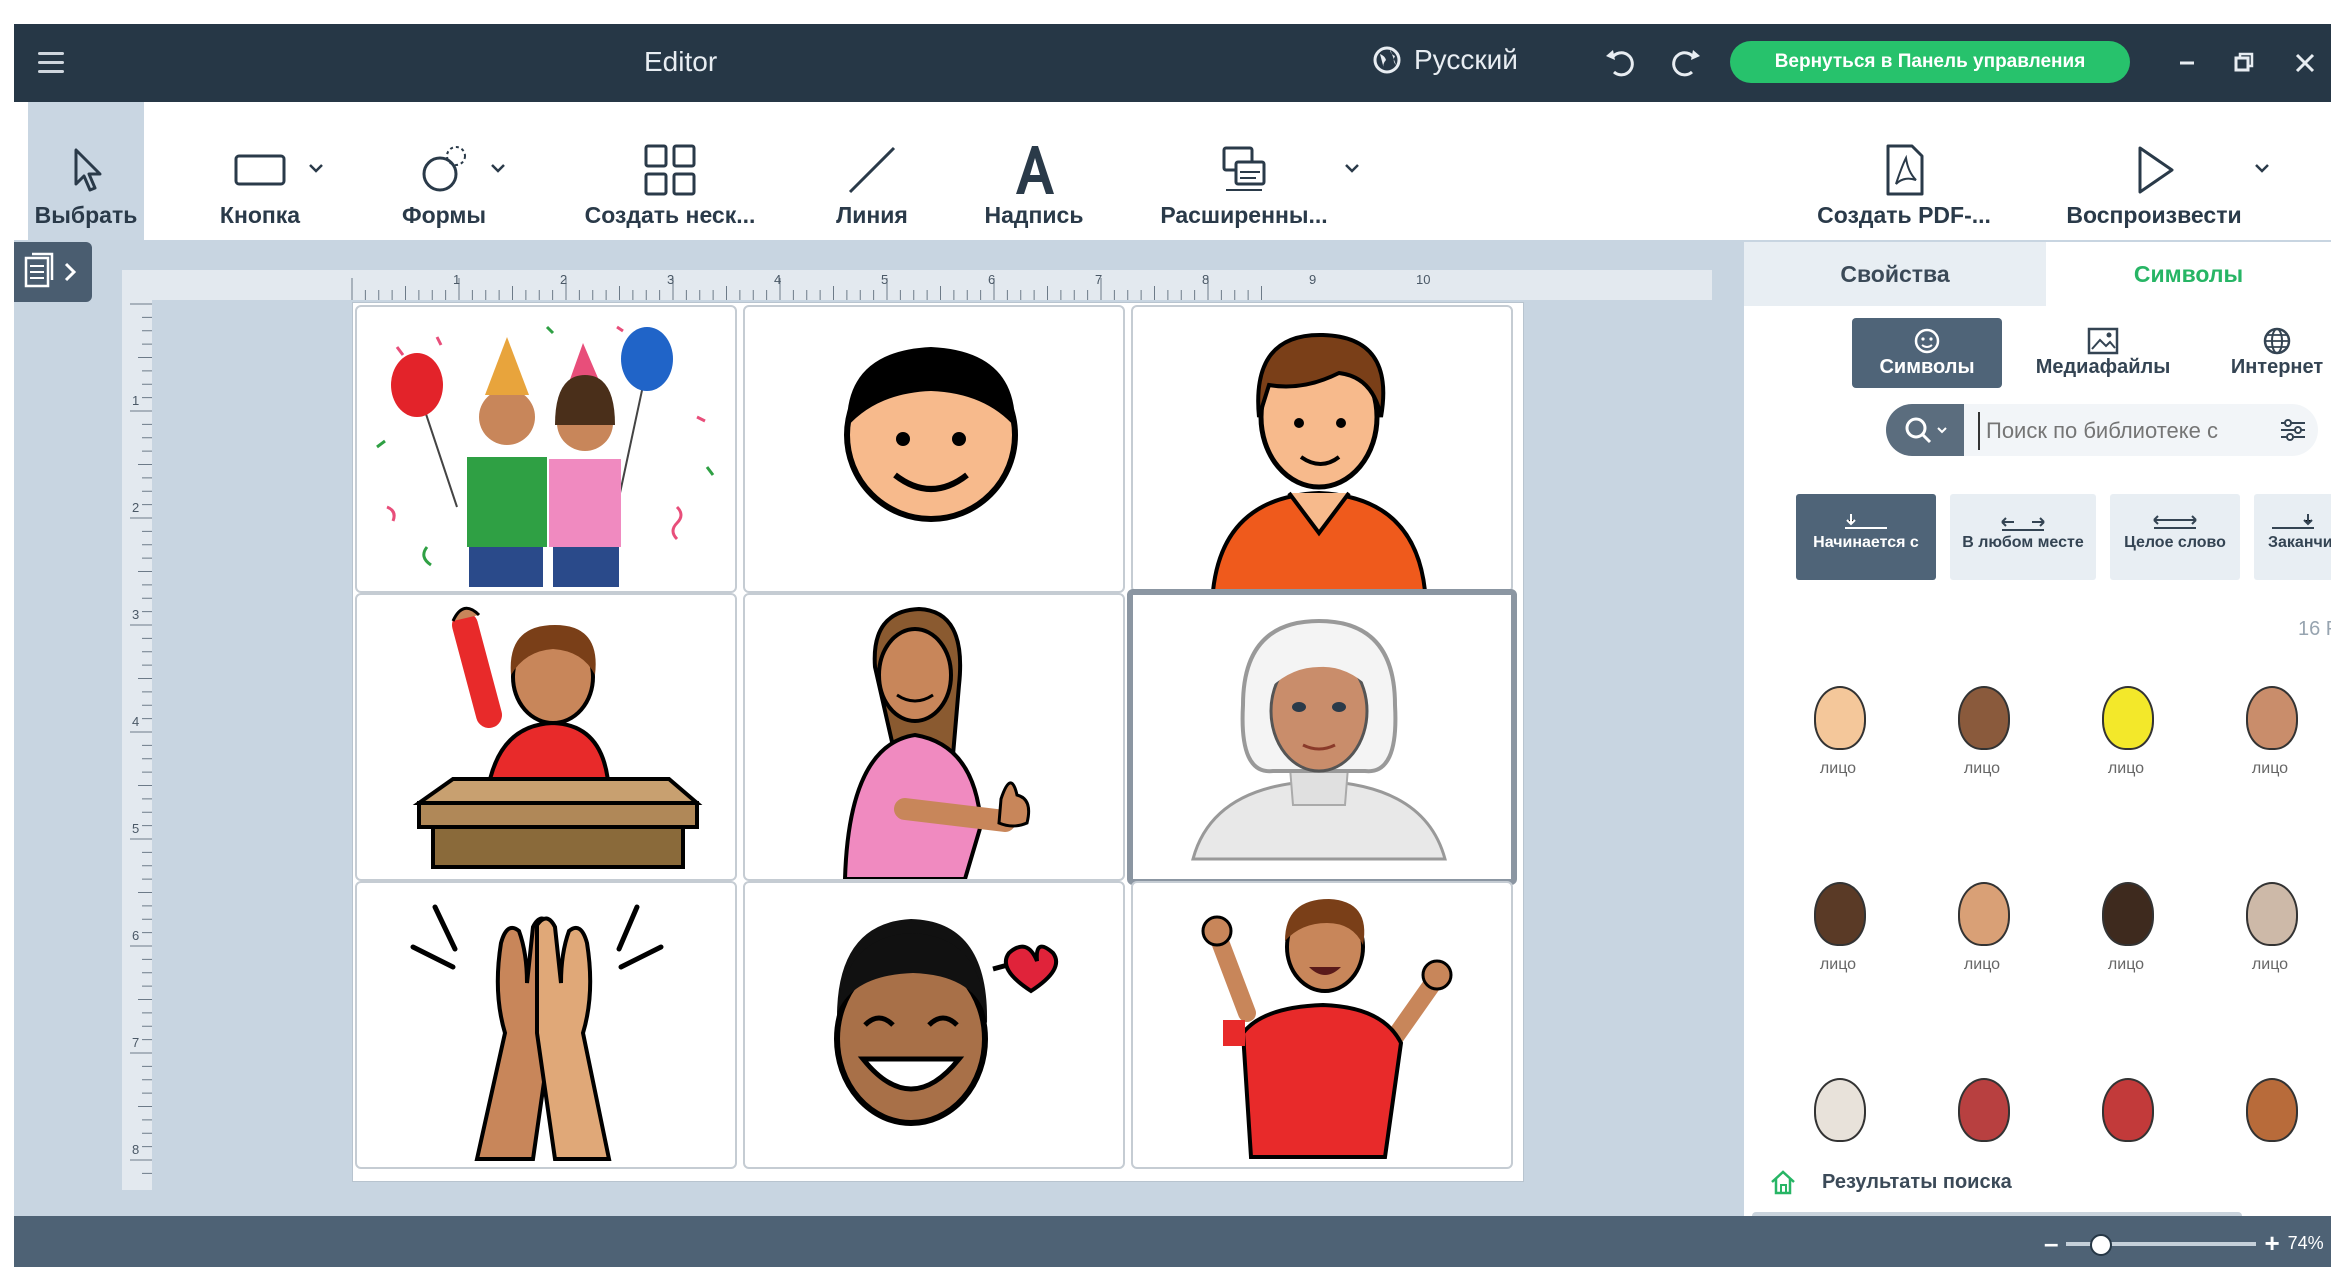 The image size is (2331, 1267). What do you see at coordinates (2314, 629) in the screenshot?
I see `results-count: 16 Ре` at bounding box center [2314, 629].